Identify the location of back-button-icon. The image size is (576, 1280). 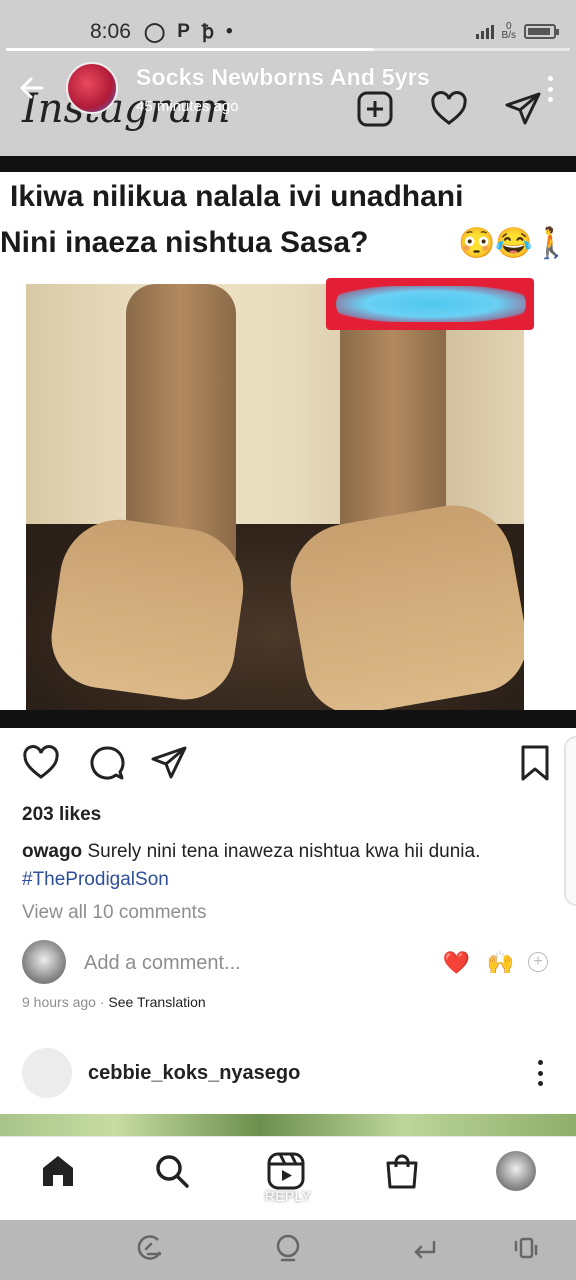
(426, 1250).